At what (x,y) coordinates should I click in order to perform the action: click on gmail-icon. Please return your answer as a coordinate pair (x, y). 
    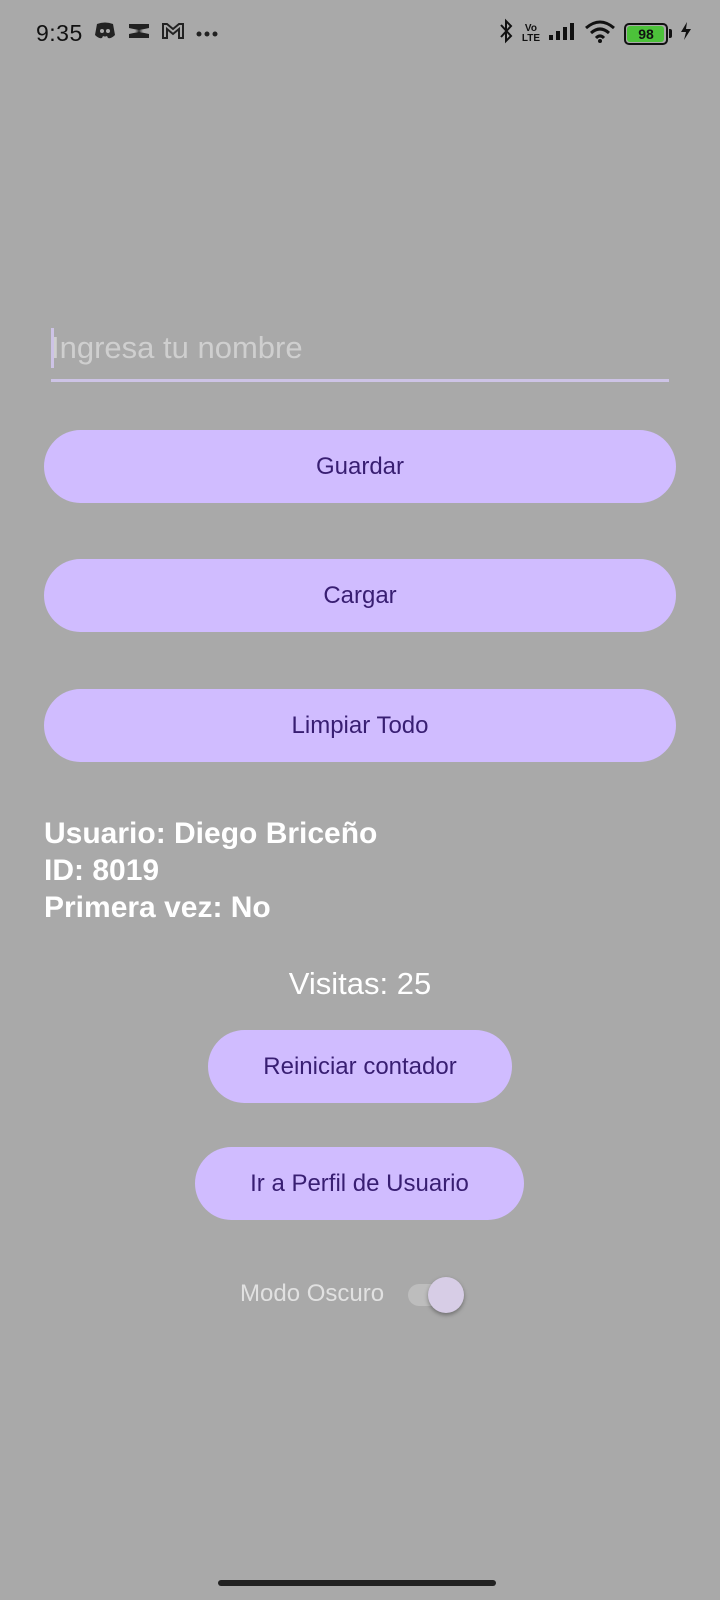
    Looking at the image, I should click on (173, 33).